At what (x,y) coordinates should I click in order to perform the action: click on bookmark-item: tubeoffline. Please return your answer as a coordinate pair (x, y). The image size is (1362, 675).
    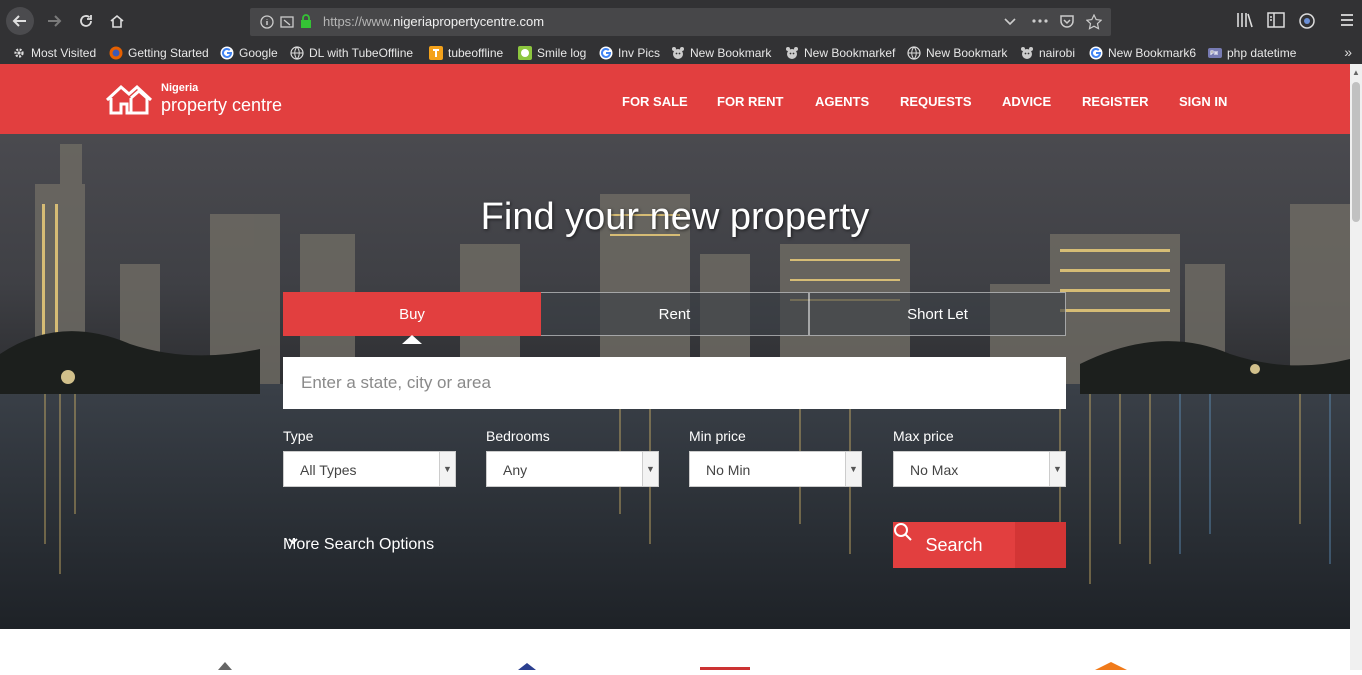
    Looking at the image, I should click on (466, 53).